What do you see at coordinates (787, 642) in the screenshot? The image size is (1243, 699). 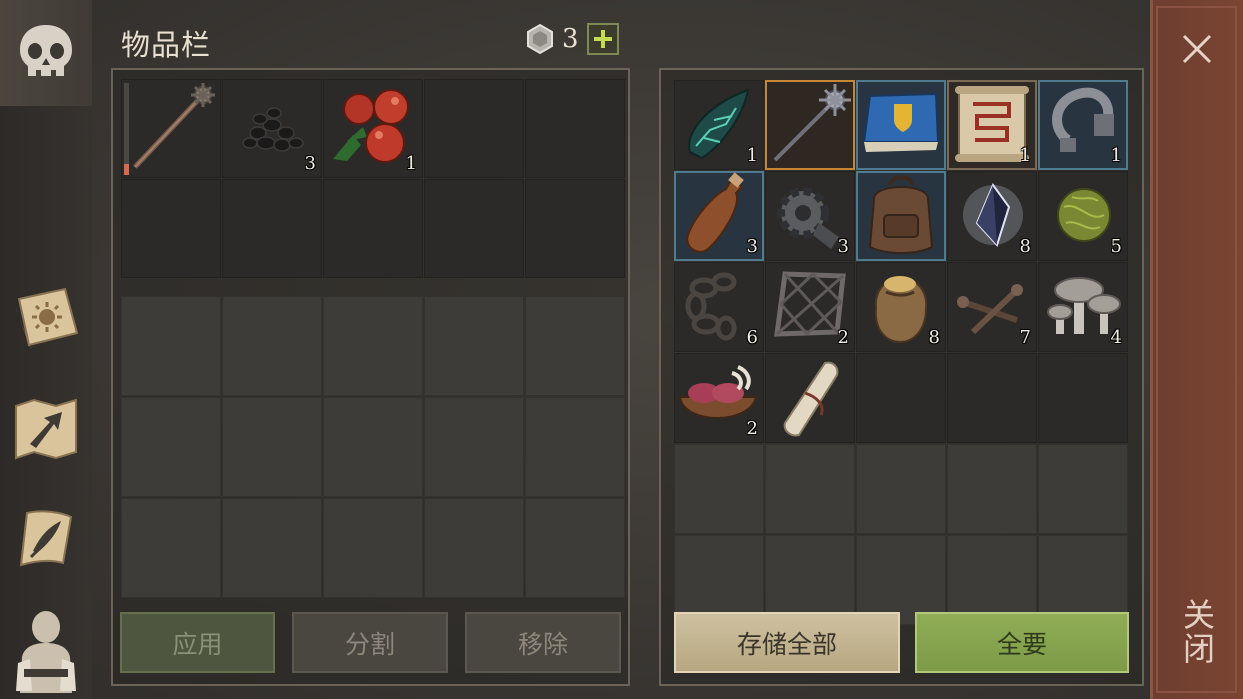 I see `store-all-button: 存储全部` at bounding box center [787, 642].